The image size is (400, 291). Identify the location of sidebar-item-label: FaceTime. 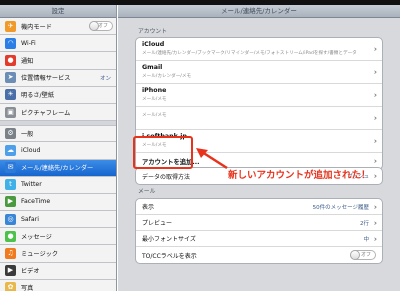
(36, 202).